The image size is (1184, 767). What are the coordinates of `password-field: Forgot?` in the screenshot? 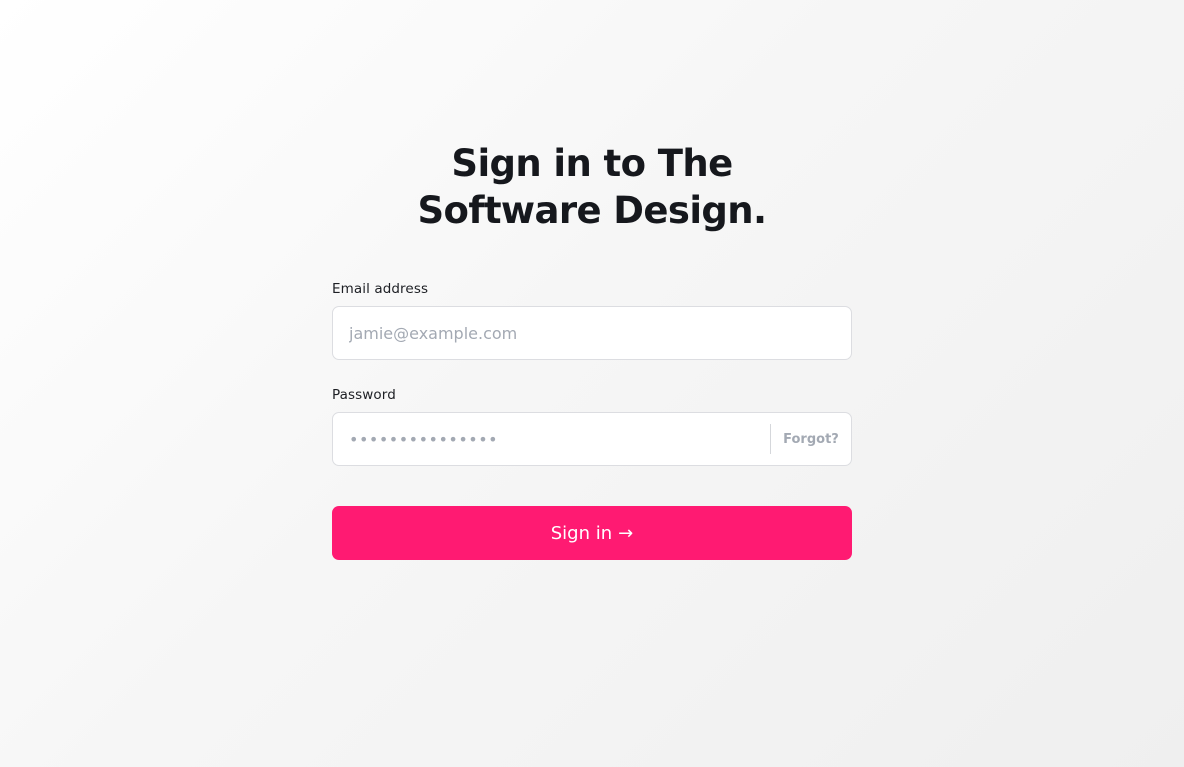 It's located at (592, 439).